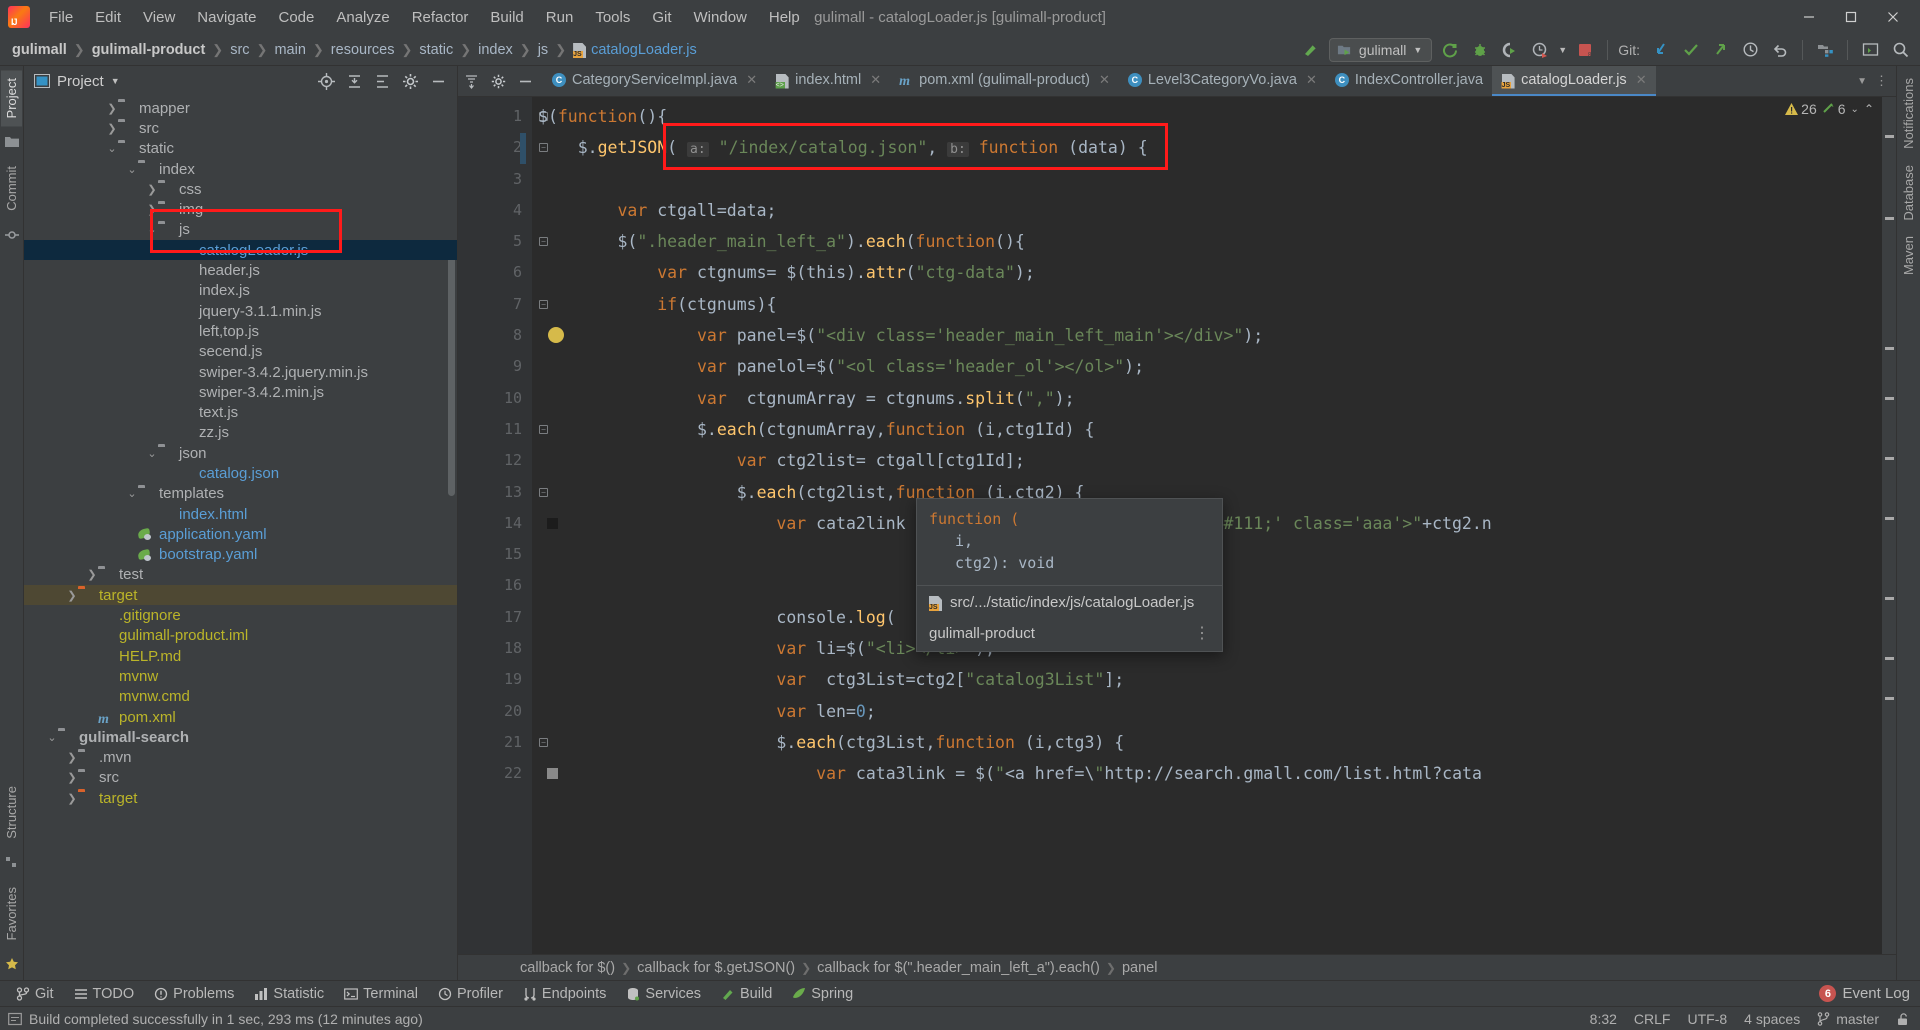  What do you see at coordinates (1450, 50) in the screenshot?
I see `run-icon` at bounding box center [1450, 50].